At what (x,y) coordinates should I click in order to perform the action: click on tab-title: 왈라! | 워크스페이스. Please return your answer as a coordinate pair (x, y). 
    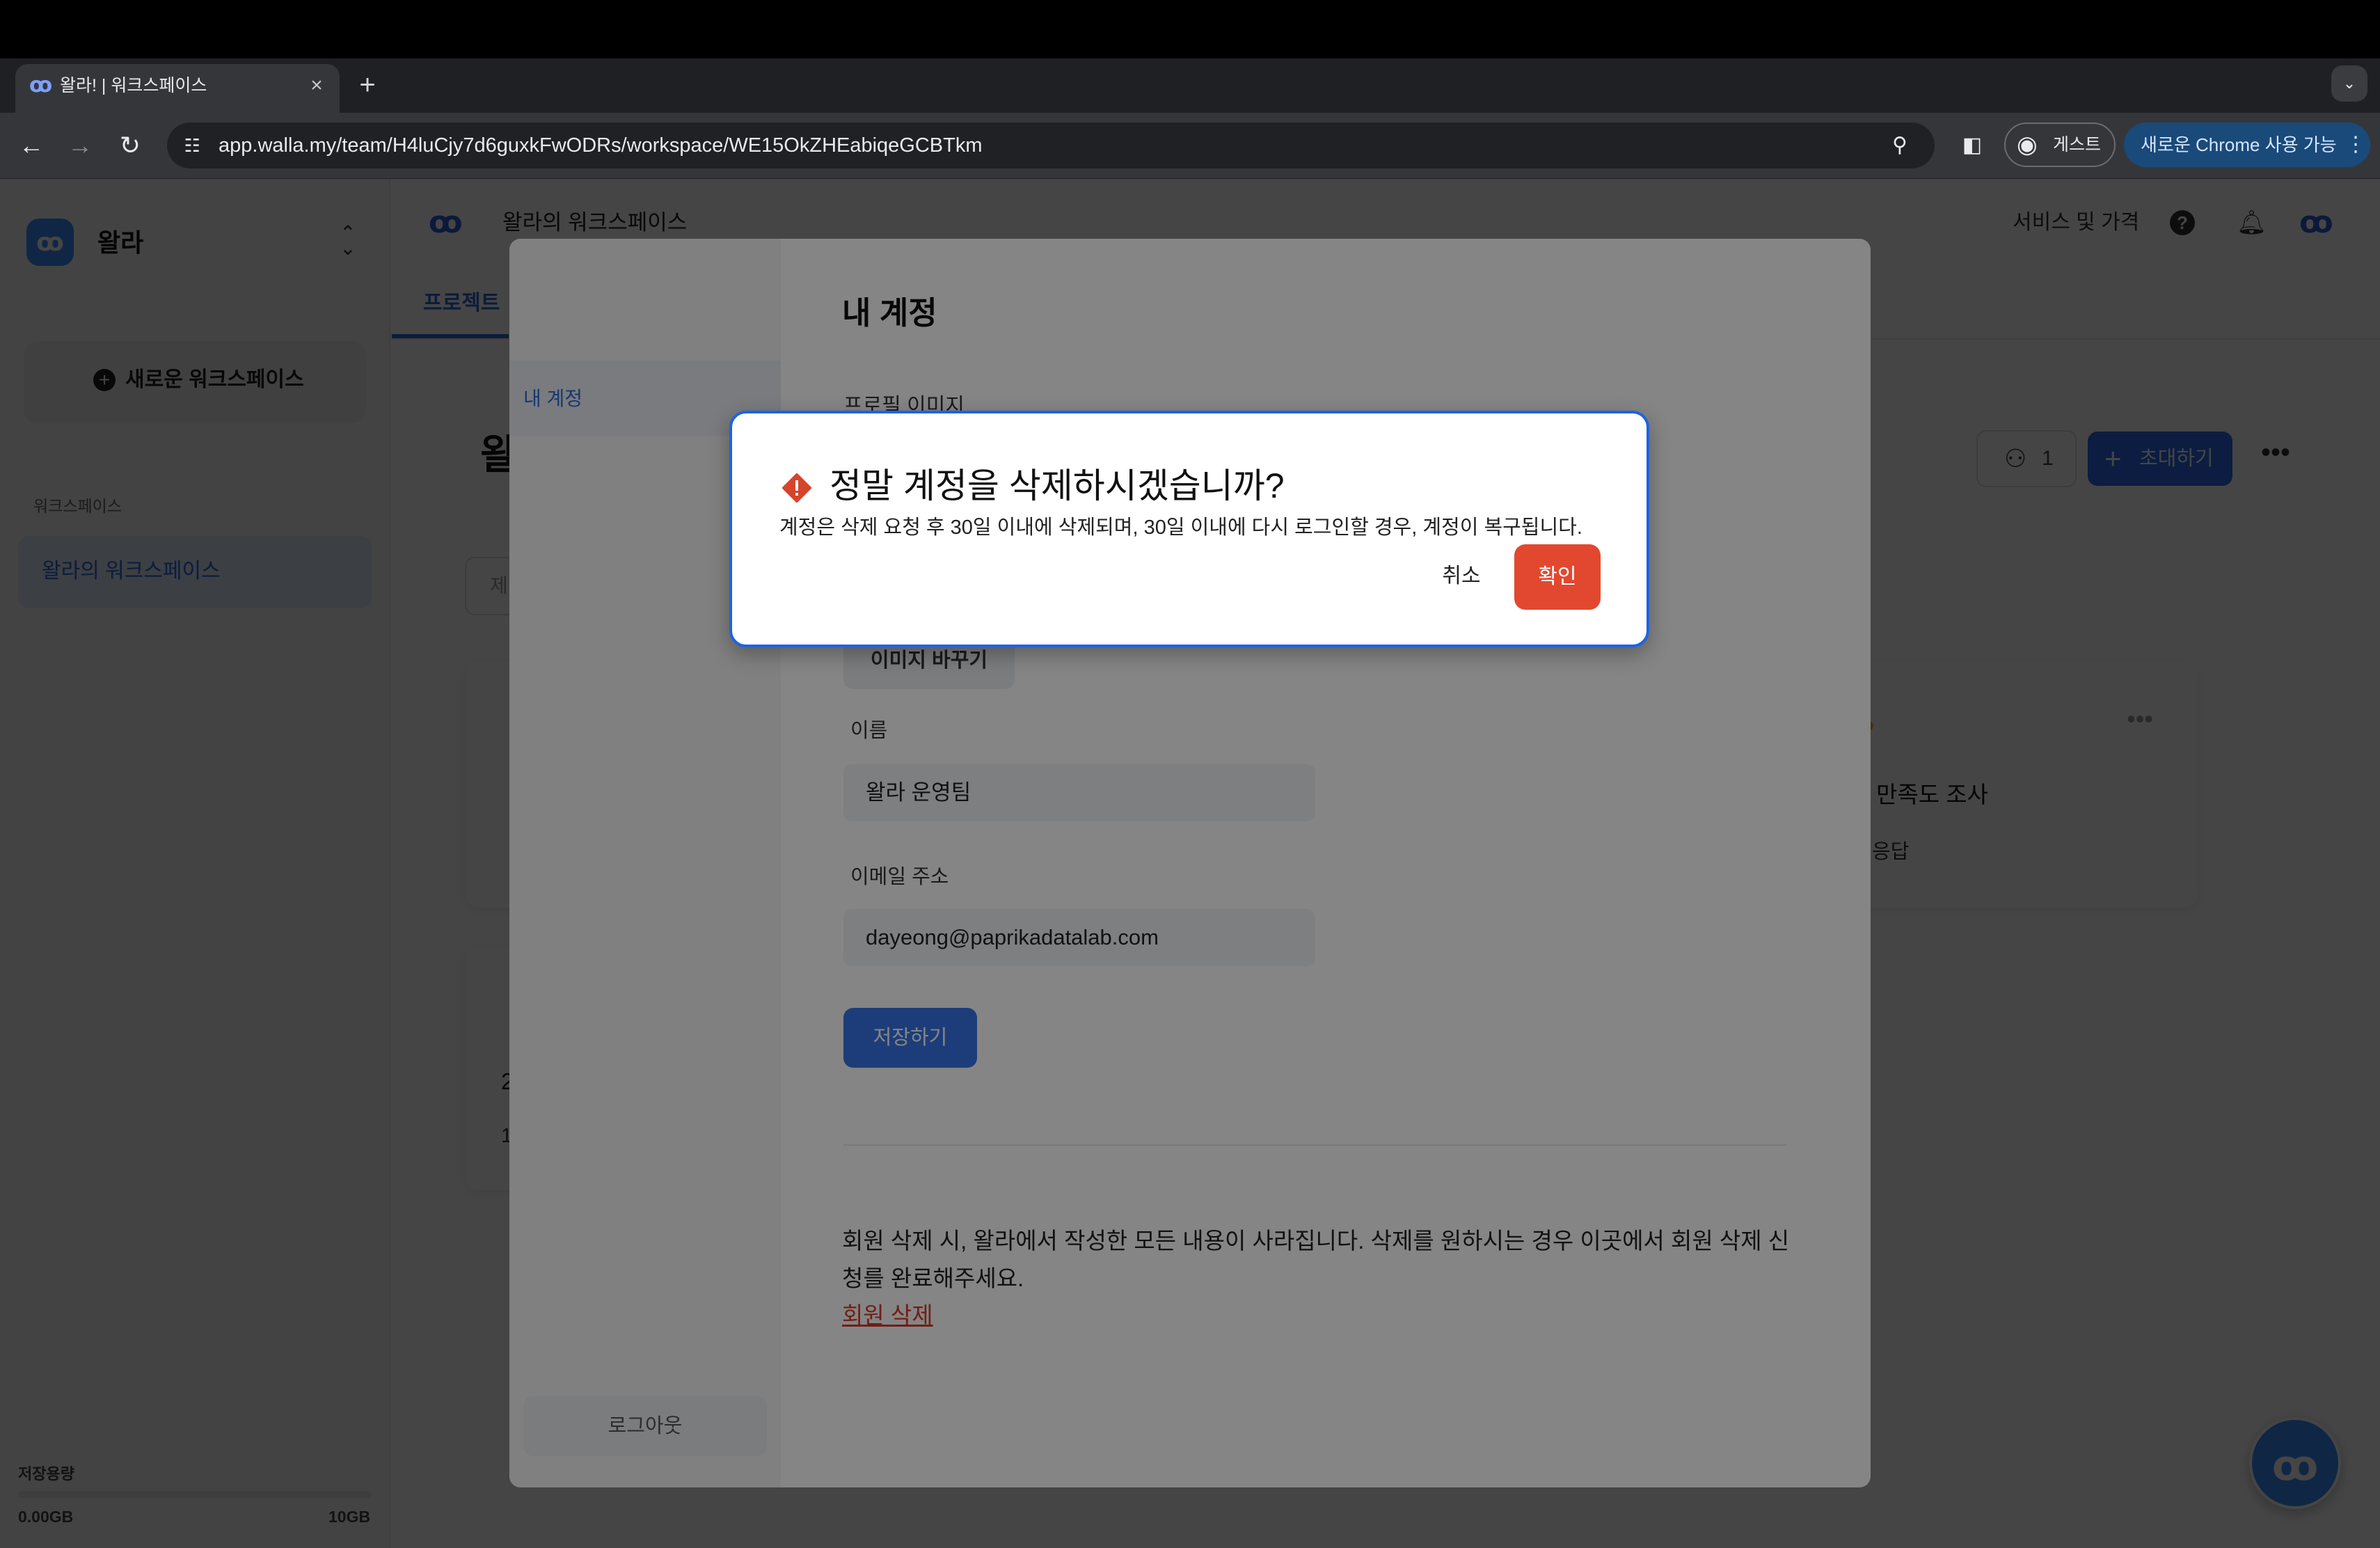
    Looking at the image, I should click on (133, 85).